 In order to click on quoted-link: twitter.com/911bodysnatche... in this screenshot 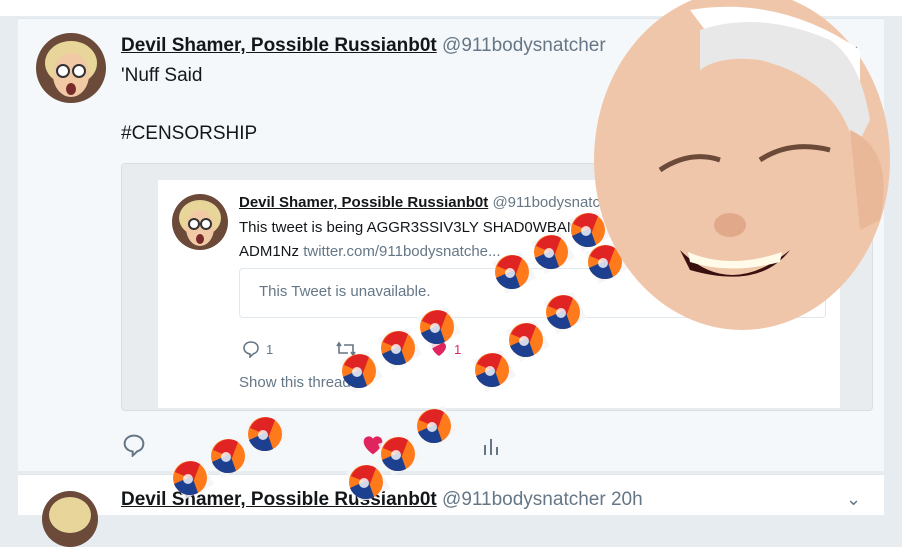, I will do `click(401, 251)`.